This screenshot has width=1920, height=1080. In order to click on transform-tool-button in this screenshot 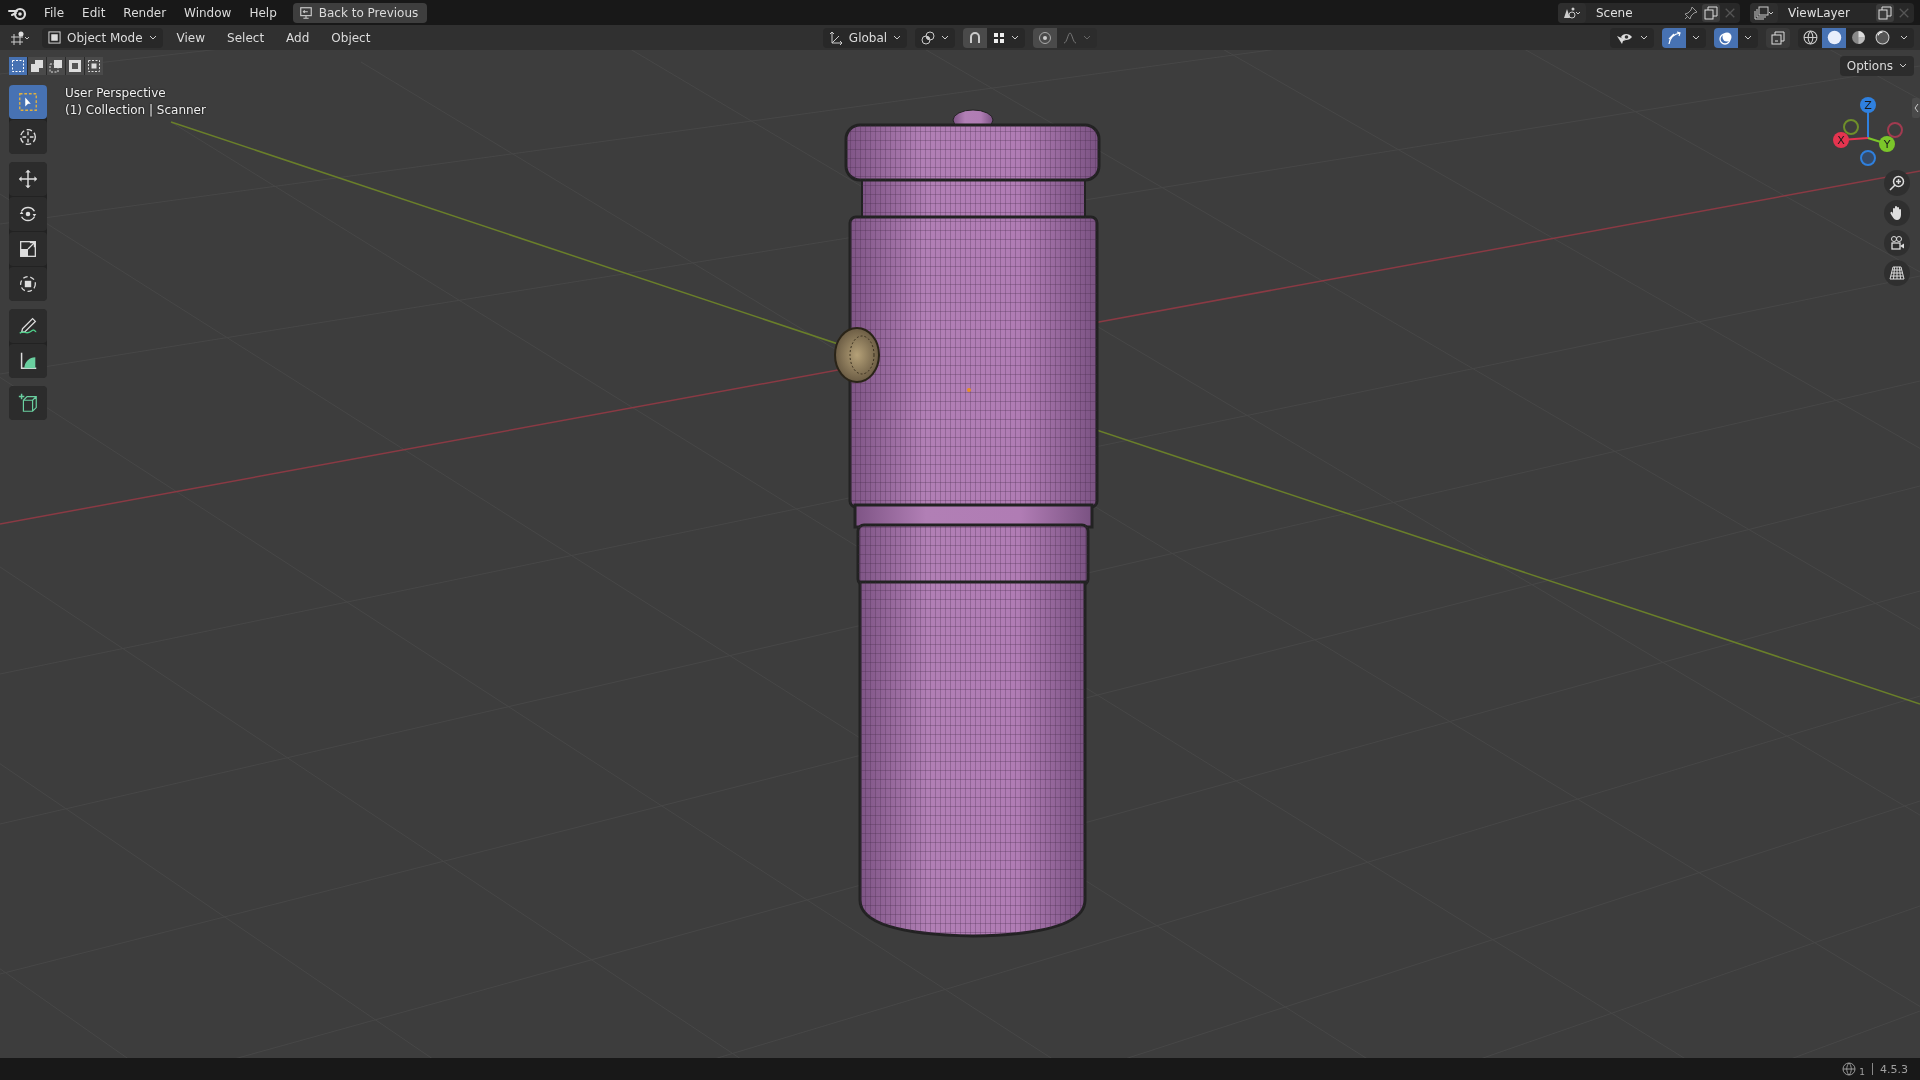, I will do `click(28, 284)`.